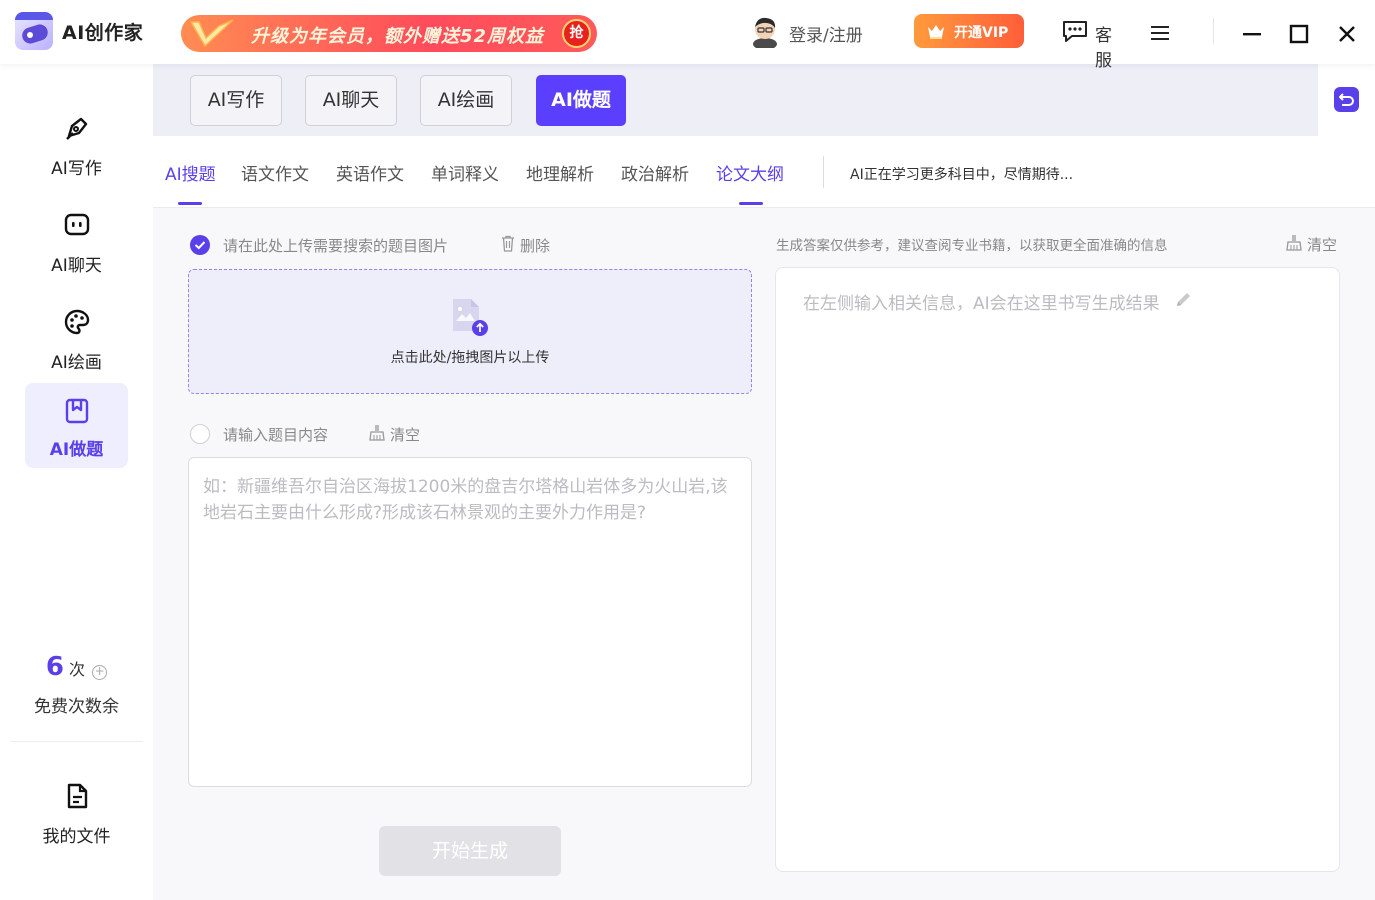  What do you see at coordinates (76, 363) in the screenshot?
I see `sidebar-item-label: AI绘画` at bounding box center [76, 363].